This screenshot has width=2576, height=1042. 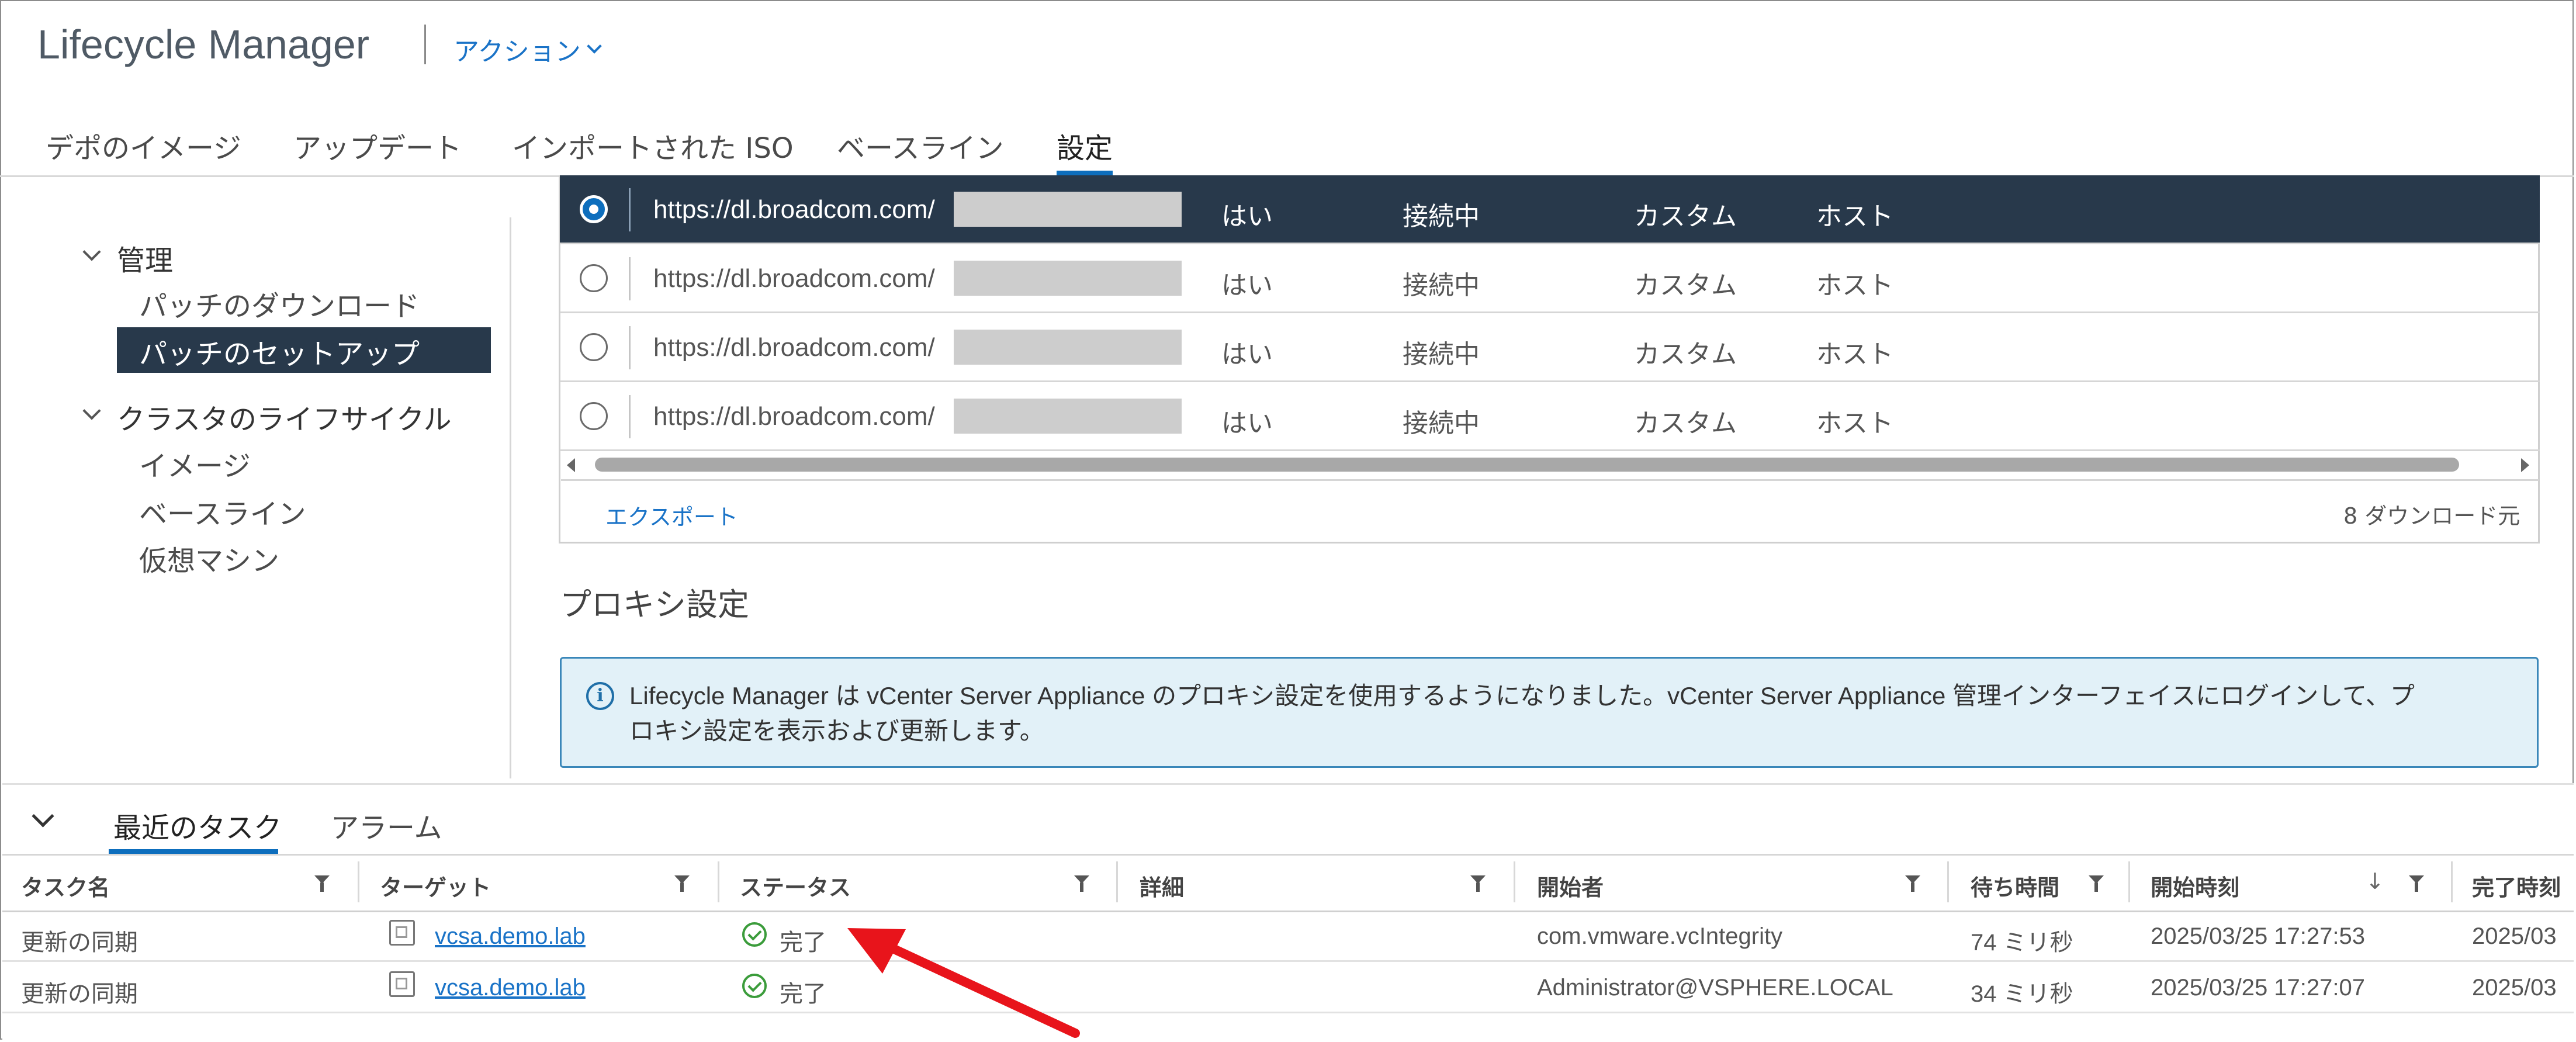 What do you see at coordinates (2517, 886) in the screenshot?
I see `col-end-time: 完了時刻` at bounding box center [2517, 886].